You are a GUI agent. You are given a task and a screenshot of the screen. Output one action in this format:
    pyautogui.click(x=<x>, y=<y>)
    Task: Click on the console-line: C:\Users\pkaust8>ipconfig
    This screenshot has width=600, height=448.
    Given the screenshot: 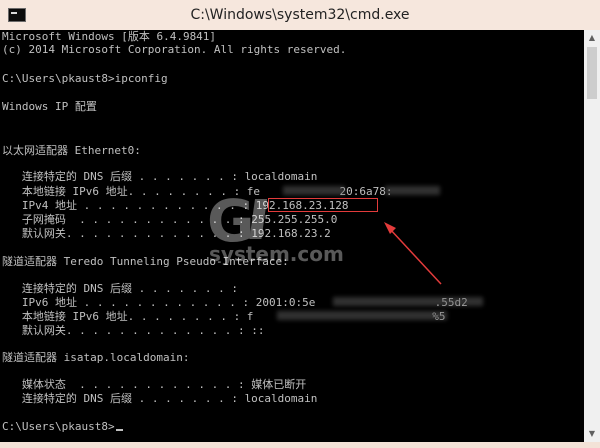 What is the action you would take?
    pyautogui.click(x=85, y=78)
    